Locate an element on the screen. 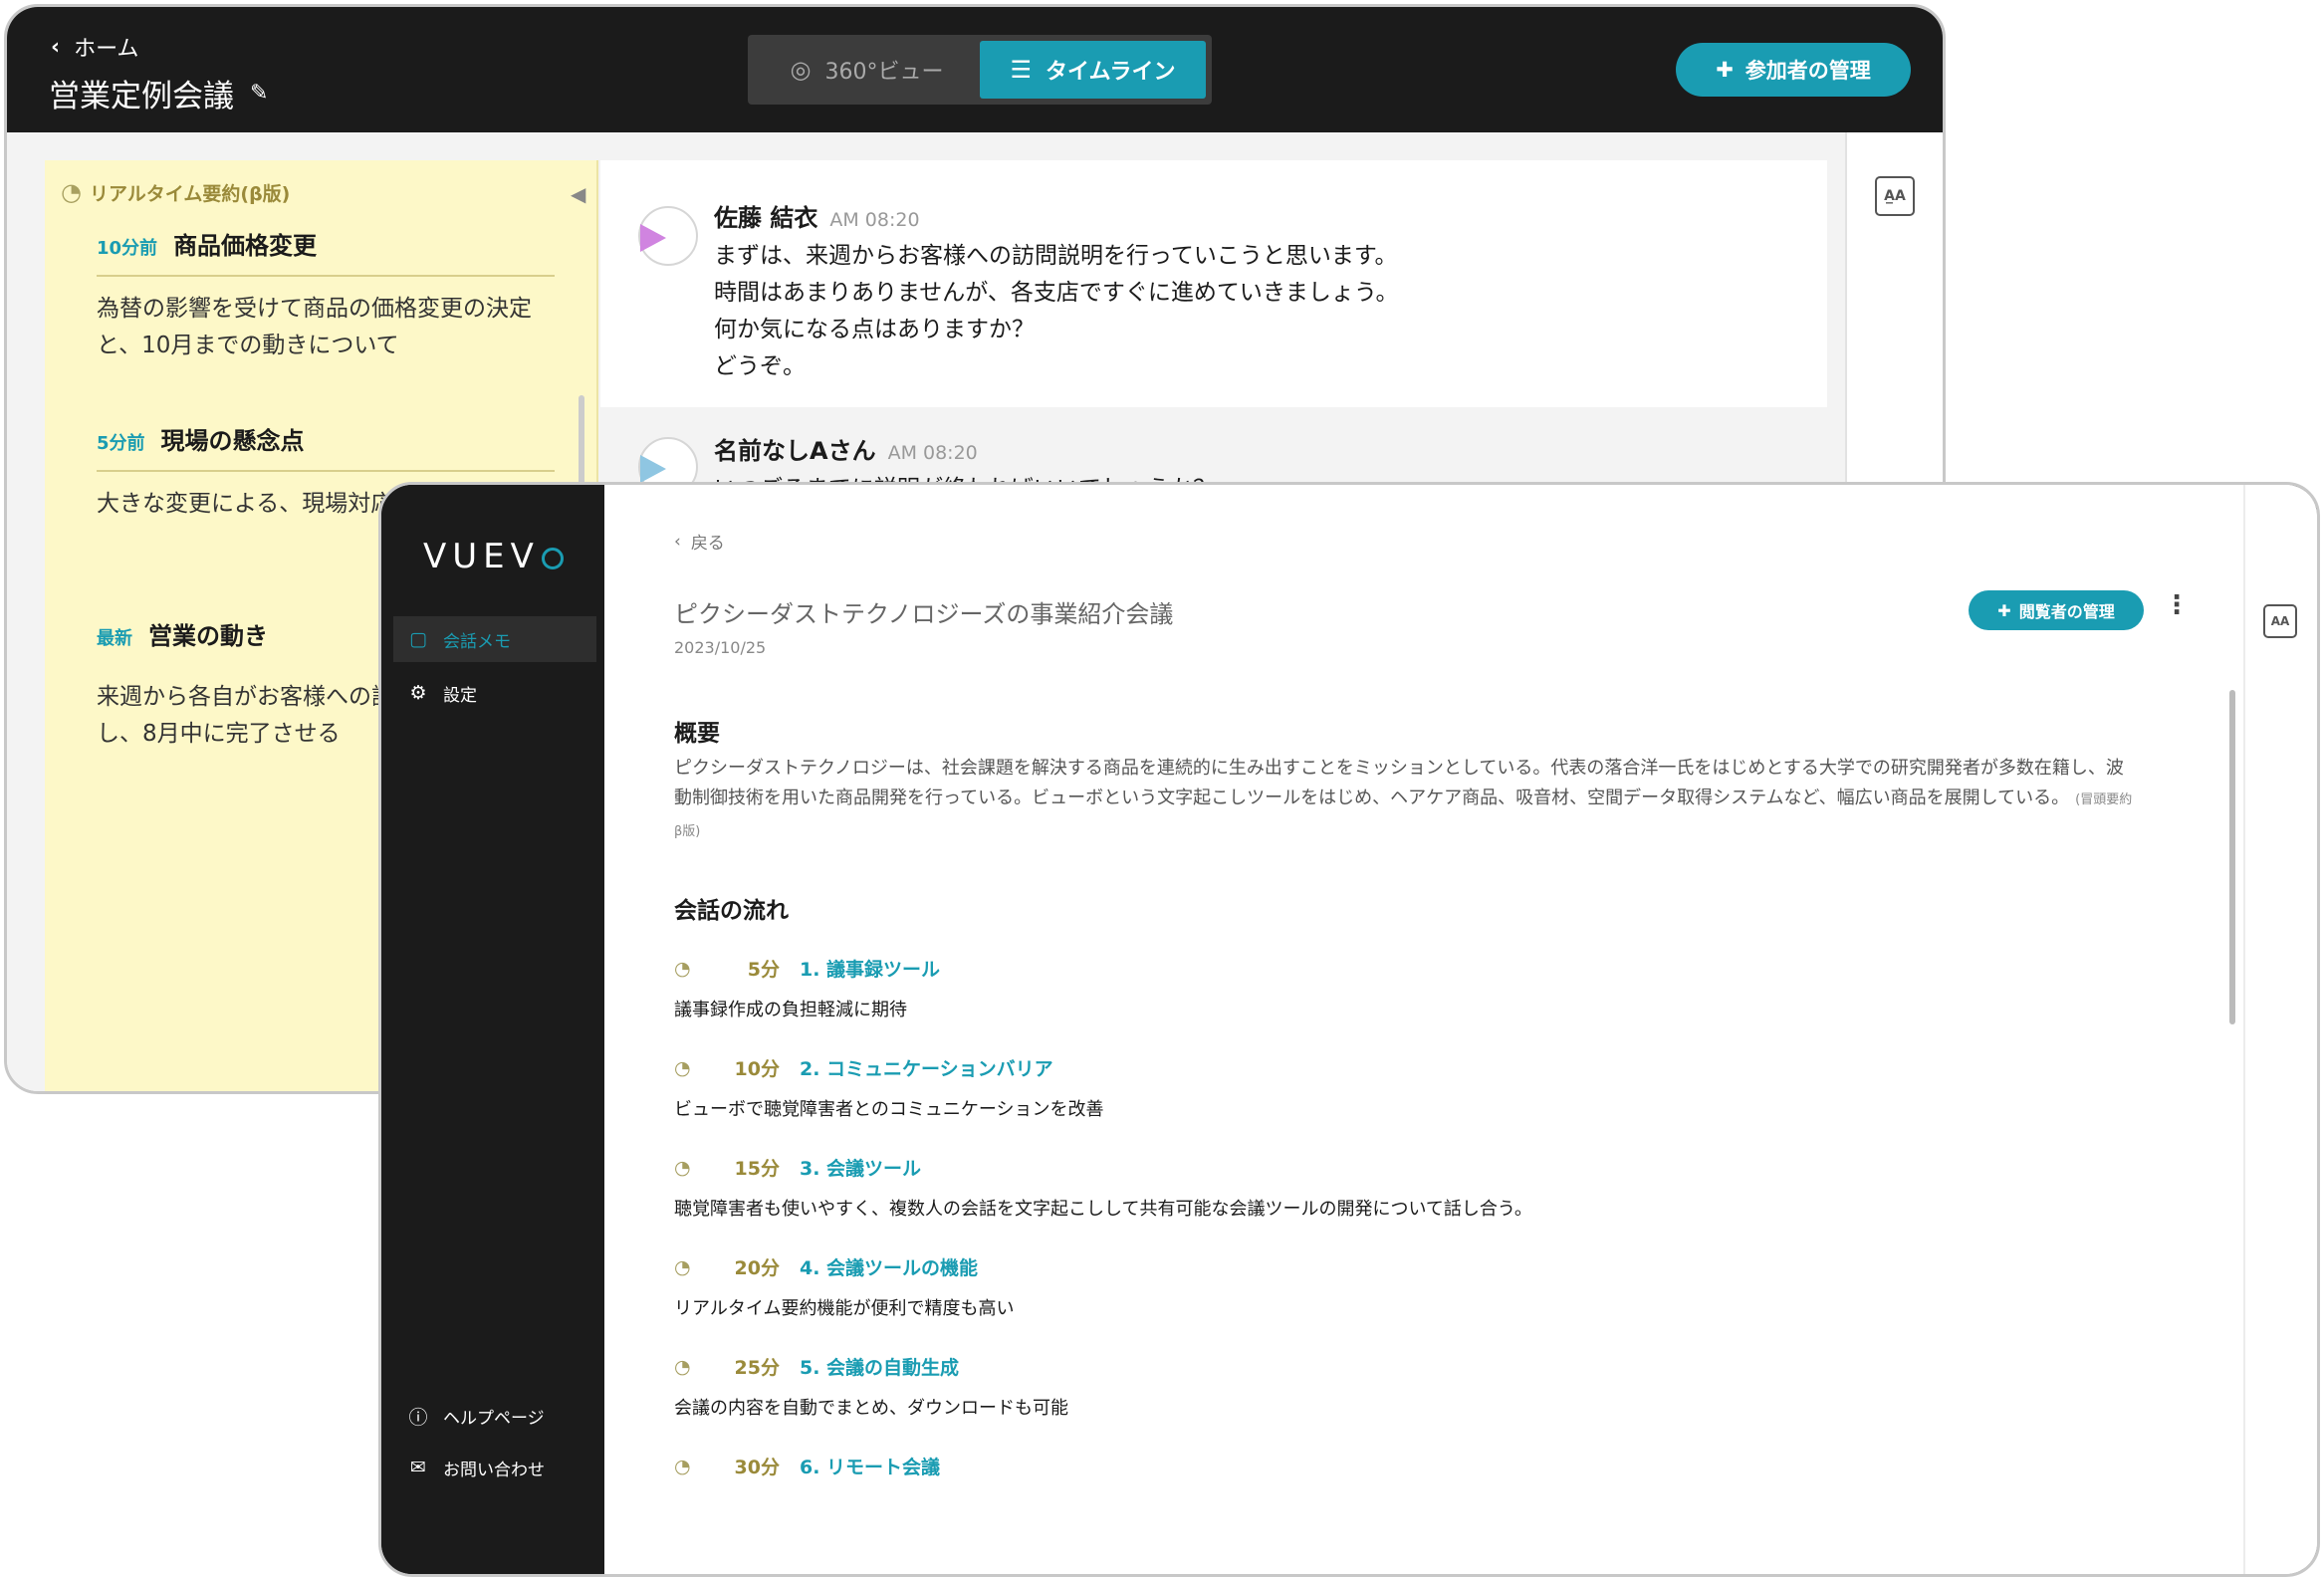  summary-desc: 為替の影響を受けて商品の価格変更の決定と、10月までの動きについて is located at coordinates (314, 327).